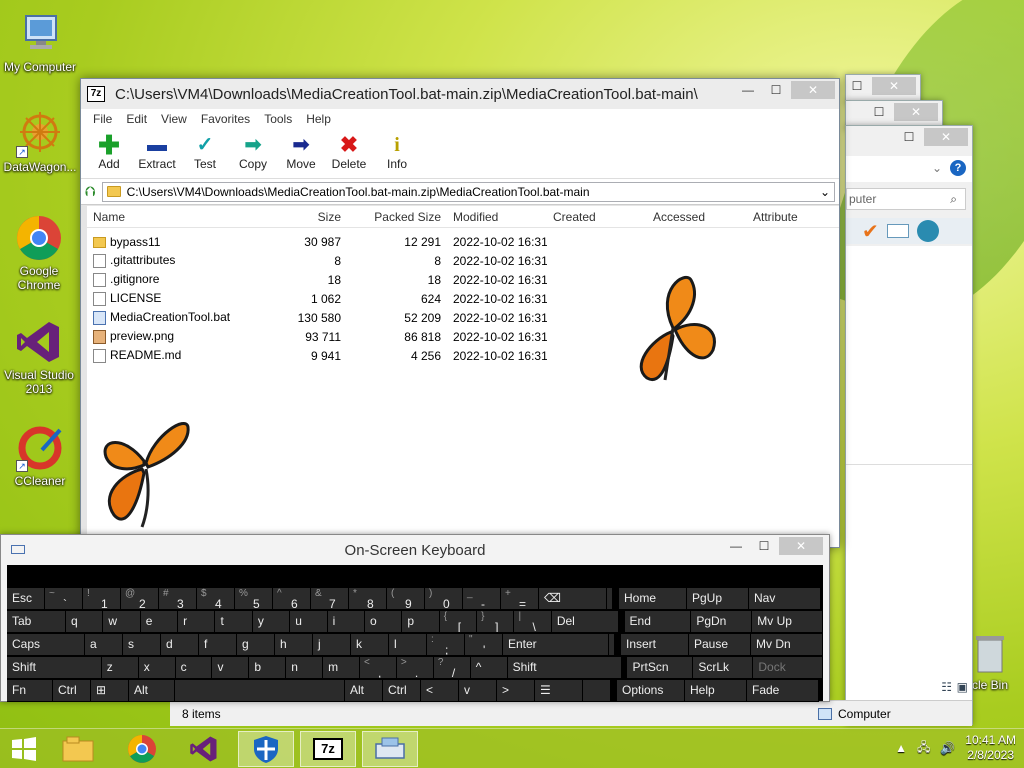 The height and width of the screenshot is (768, 1024). Describe the element at coordinates (463, 298) in the screenshot. I see `table-row: LICENSE 1 062 624 2022-10-02 16:31` at that location.